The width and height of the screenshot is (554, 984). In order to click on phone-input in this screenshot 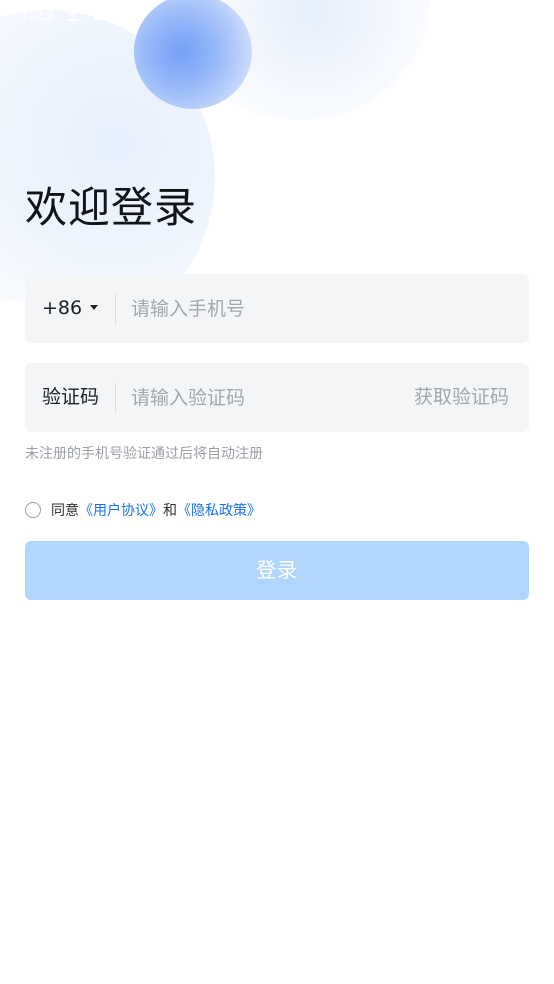, I will do `click(261, 308)`.